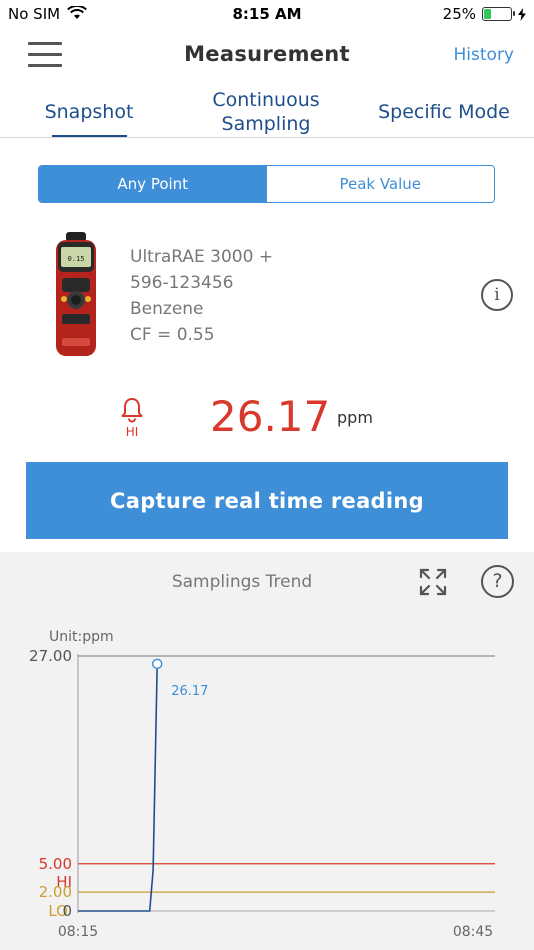 The width and height of the screenshot is (534, 950). I want to click on tab-snapshot-label: Snapshot, so click(89, 112).